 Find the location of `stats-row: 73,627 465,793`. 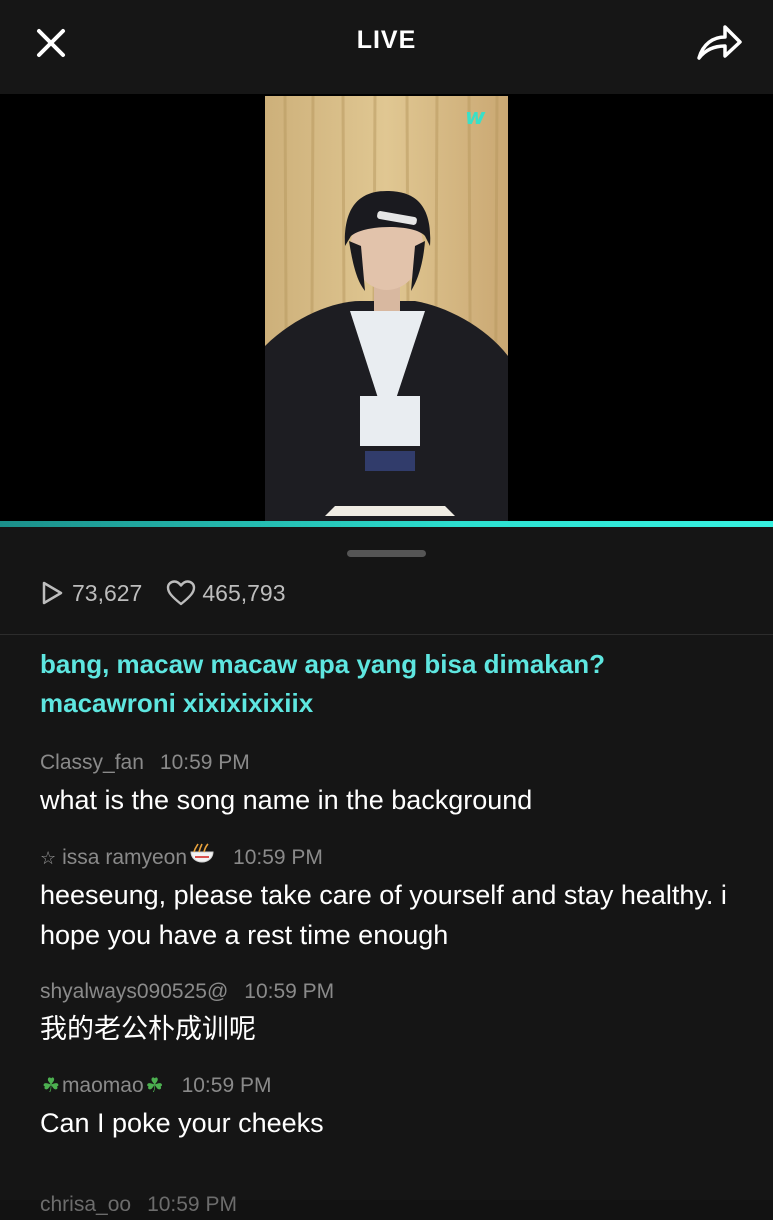

stats-row: 73,627 465,793 is located at coordinates (172, 593).